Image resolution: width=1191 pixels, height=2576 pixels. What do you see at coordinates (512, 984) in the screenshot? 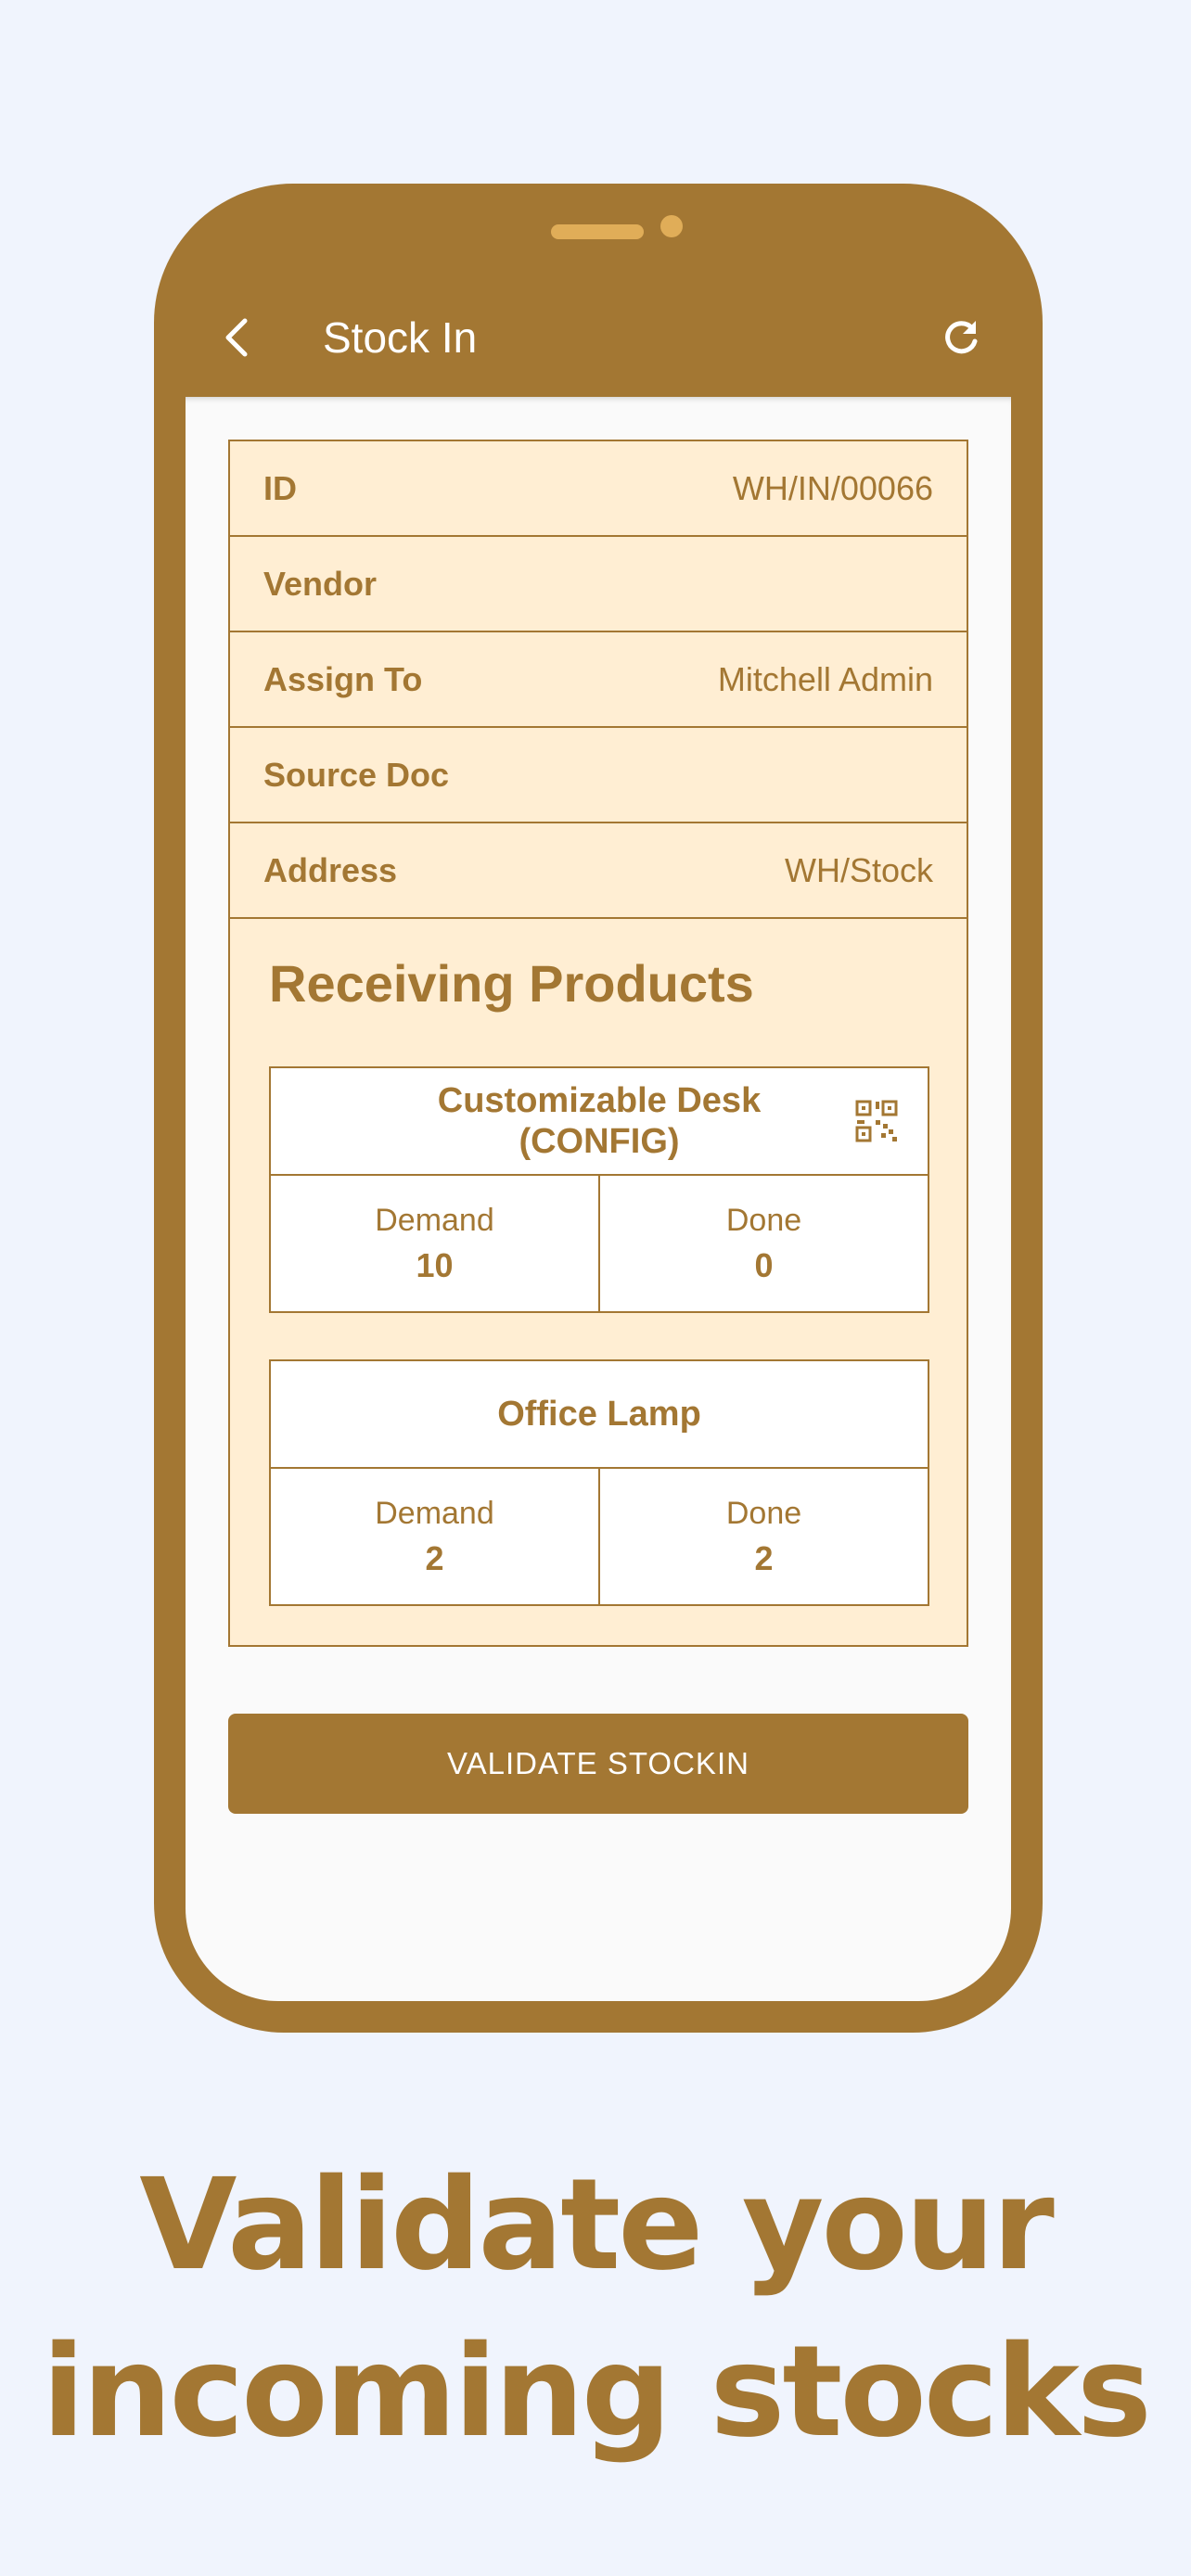
I see `section-title: Receiving Products` at bounding box center [512, 984].